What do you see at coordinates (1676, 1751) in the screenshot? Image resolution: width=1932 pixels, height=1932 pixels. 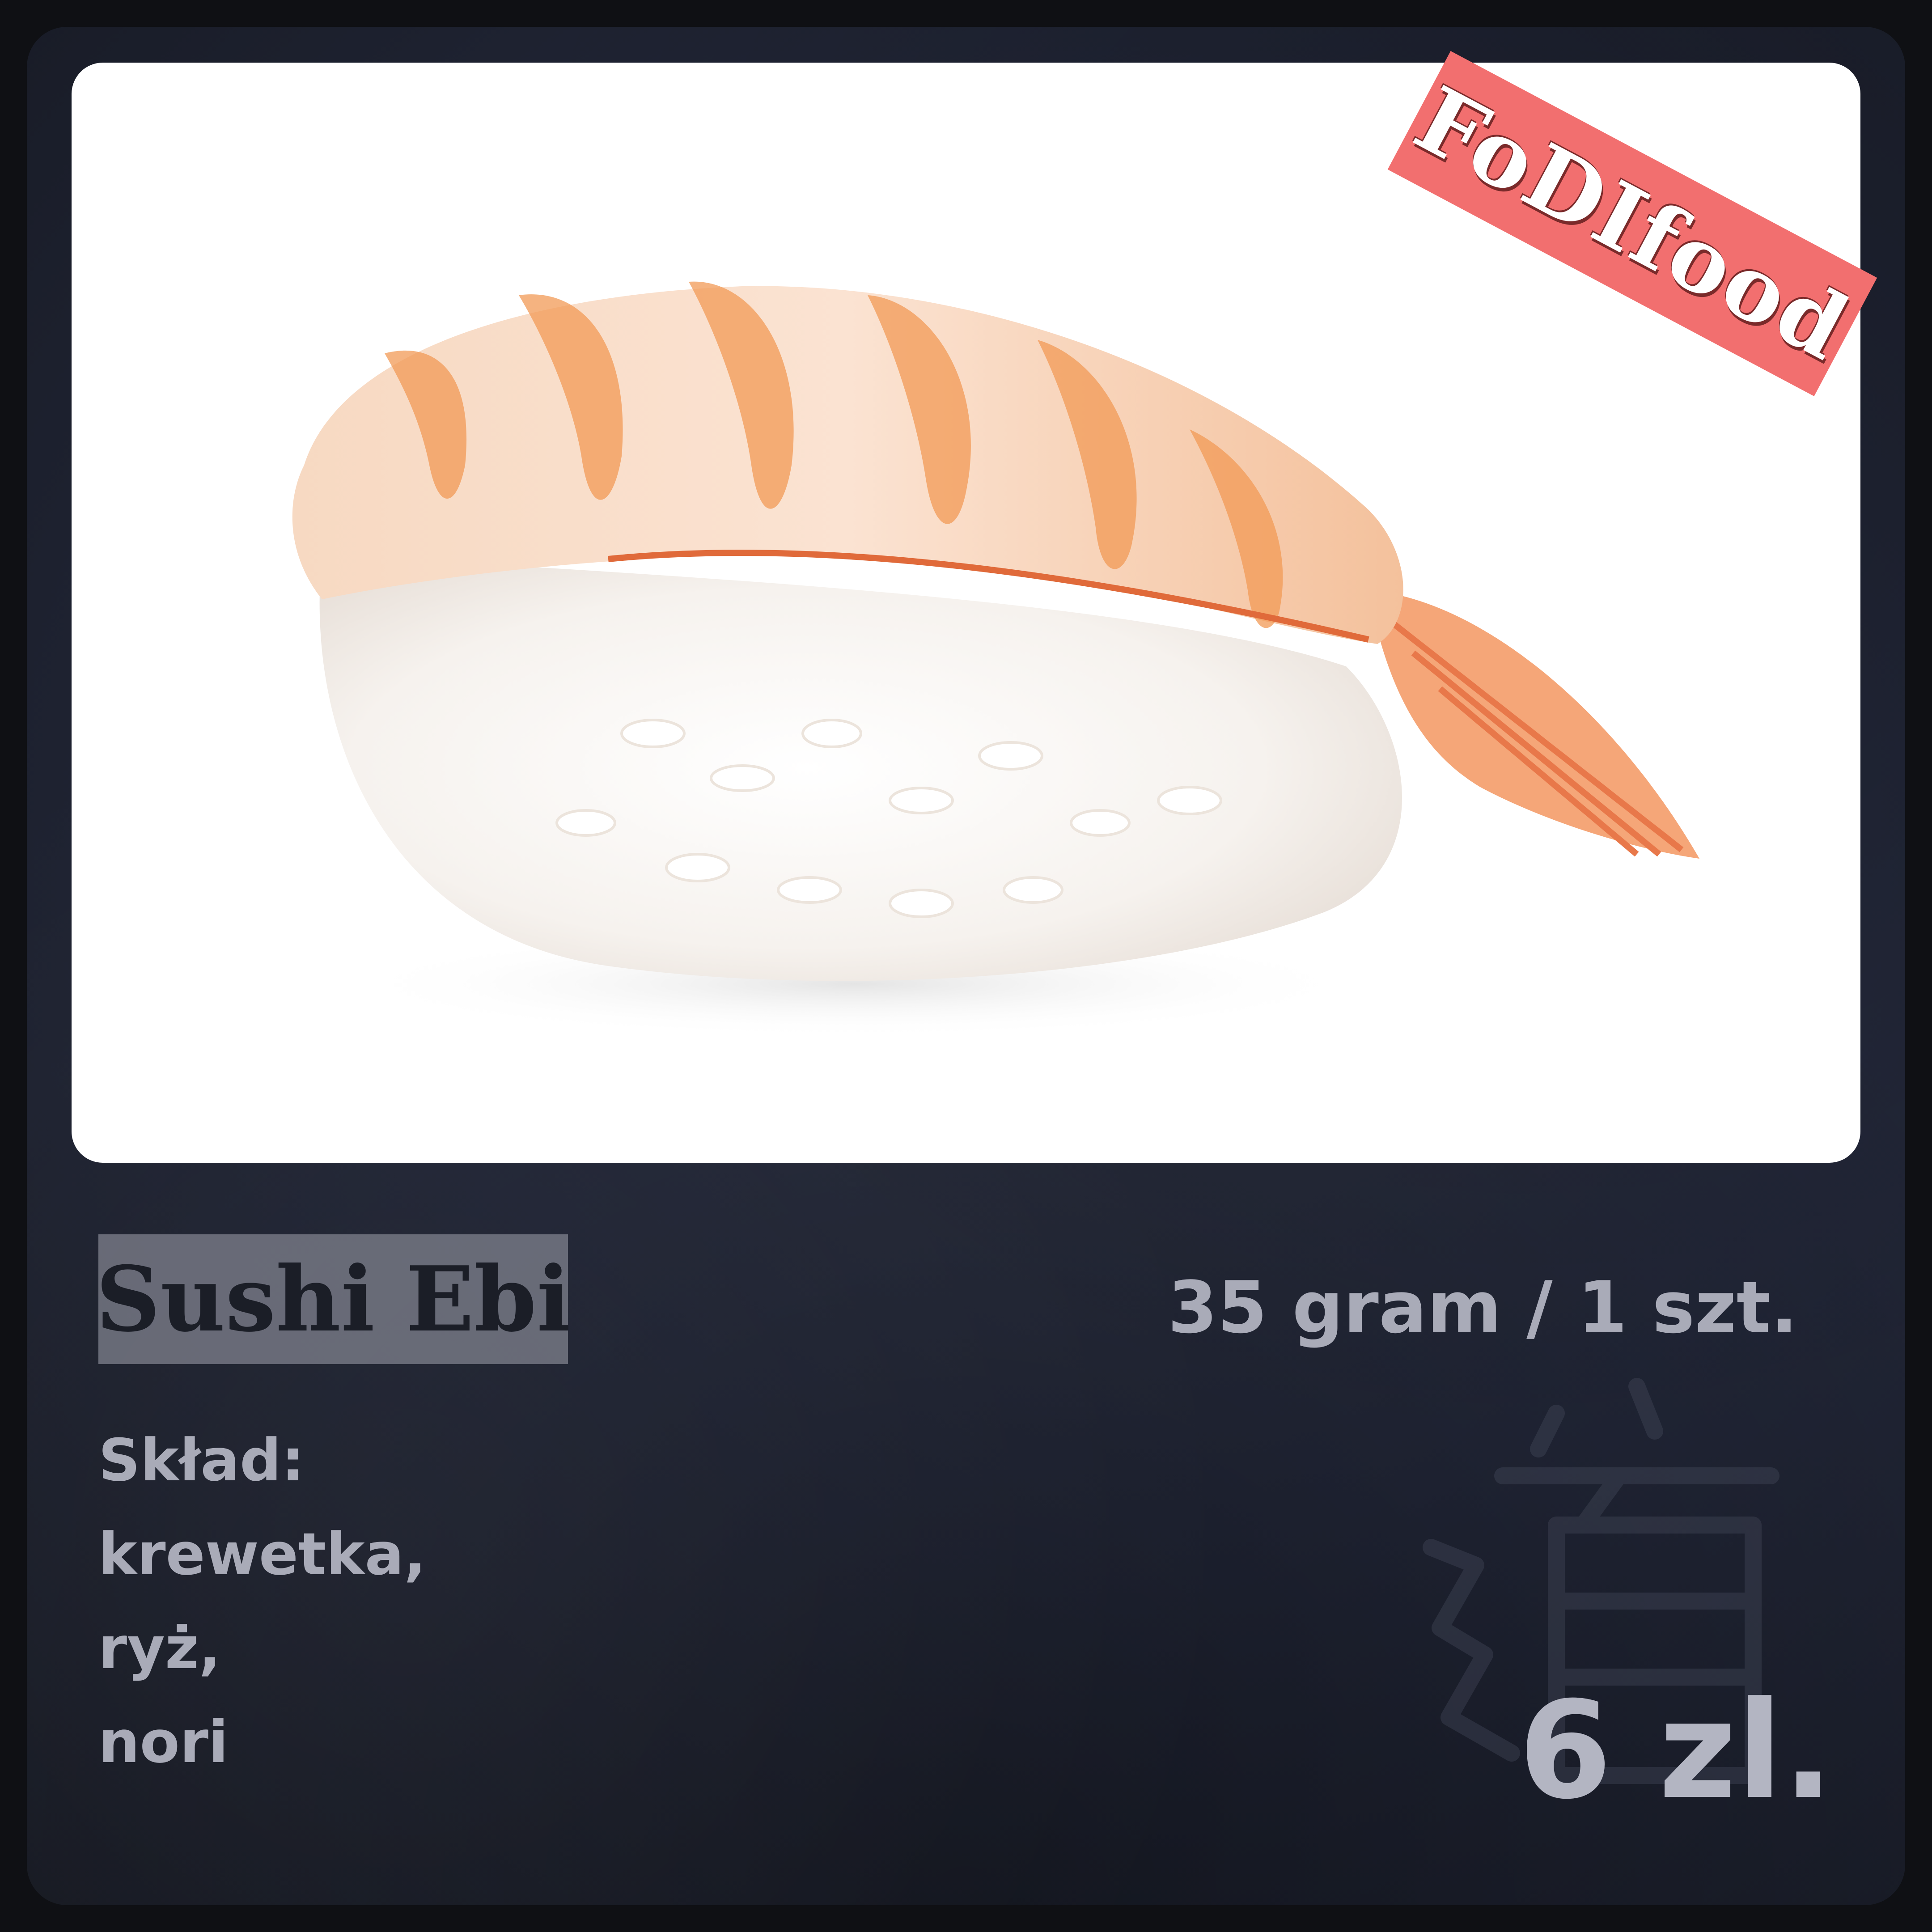 I see `product-price: 6 zl.` at bounding box center [1676, 1751].